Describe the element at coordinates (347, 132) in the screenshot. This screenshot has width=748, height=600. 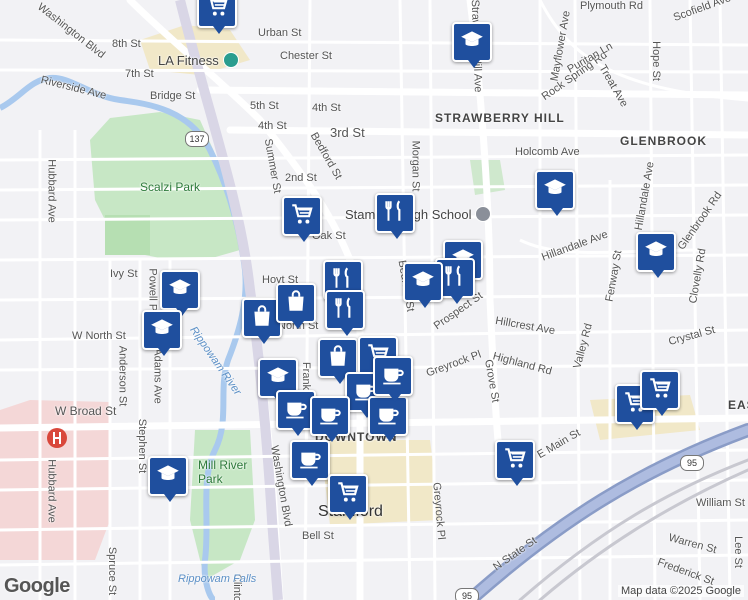
I see `street-label: 3rd St` at that location.